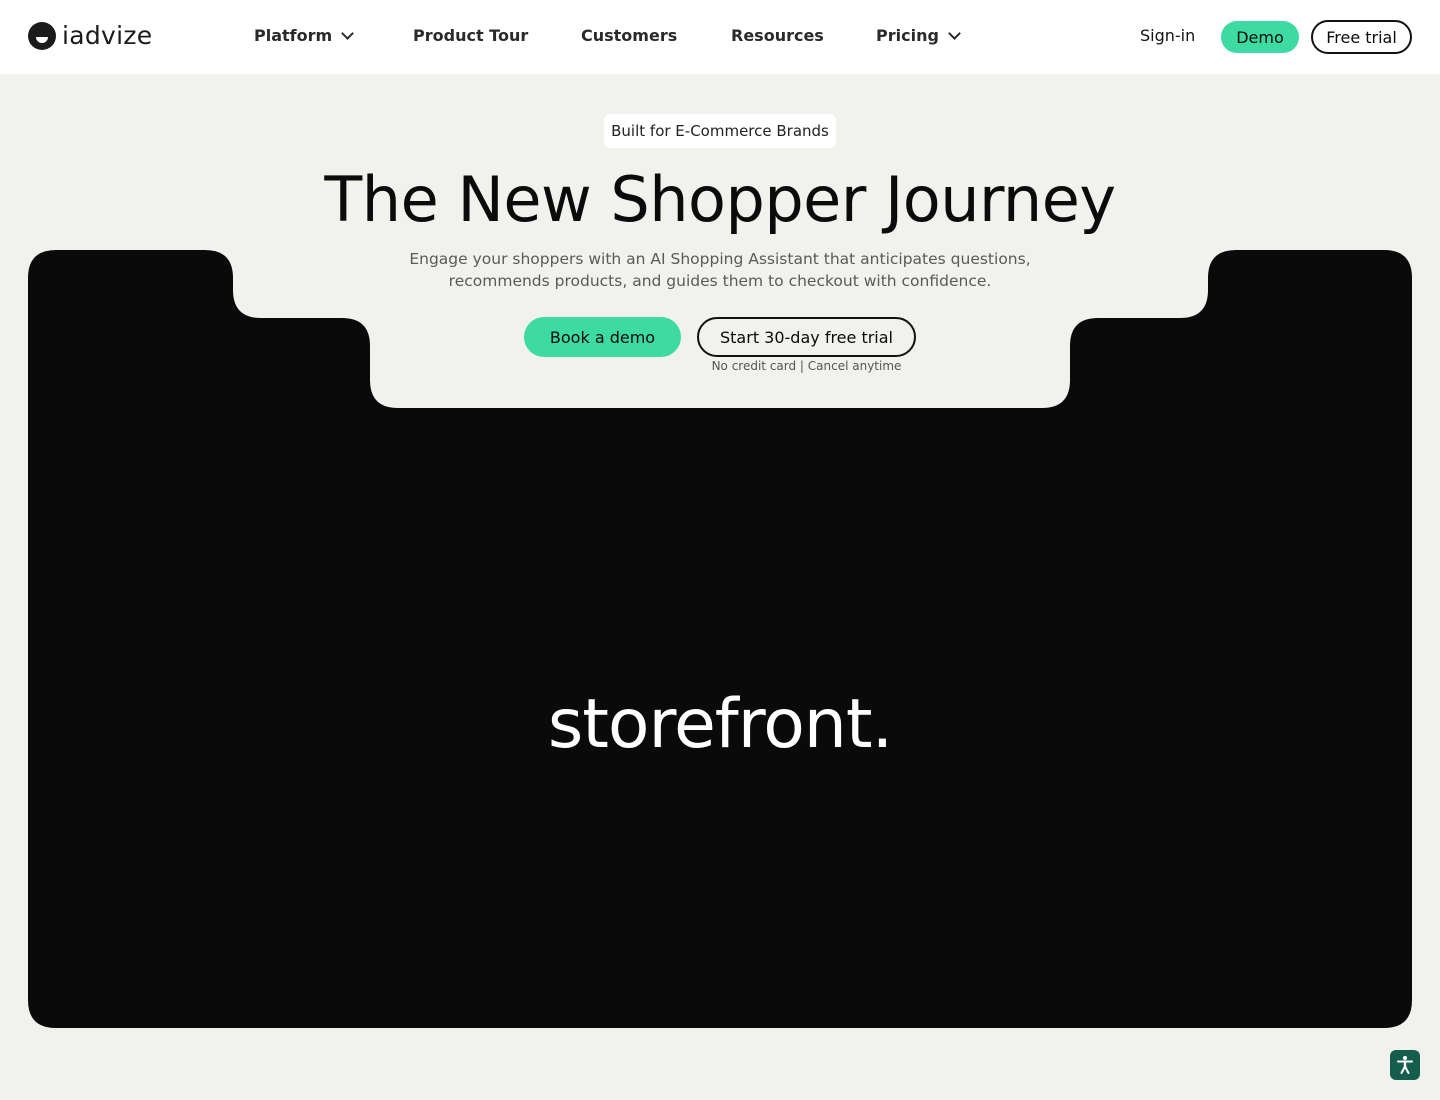 This screenshot has height=1100, width=1440. I want to click on nav-item-label: Product Tour, so click(471, 35).